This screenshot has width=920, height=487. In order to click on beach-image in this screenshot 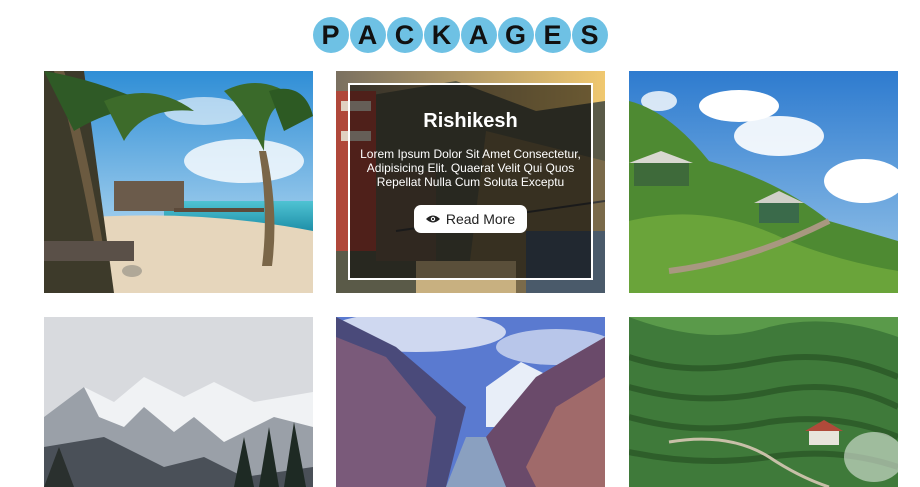, I will do `click(178, 182)`.